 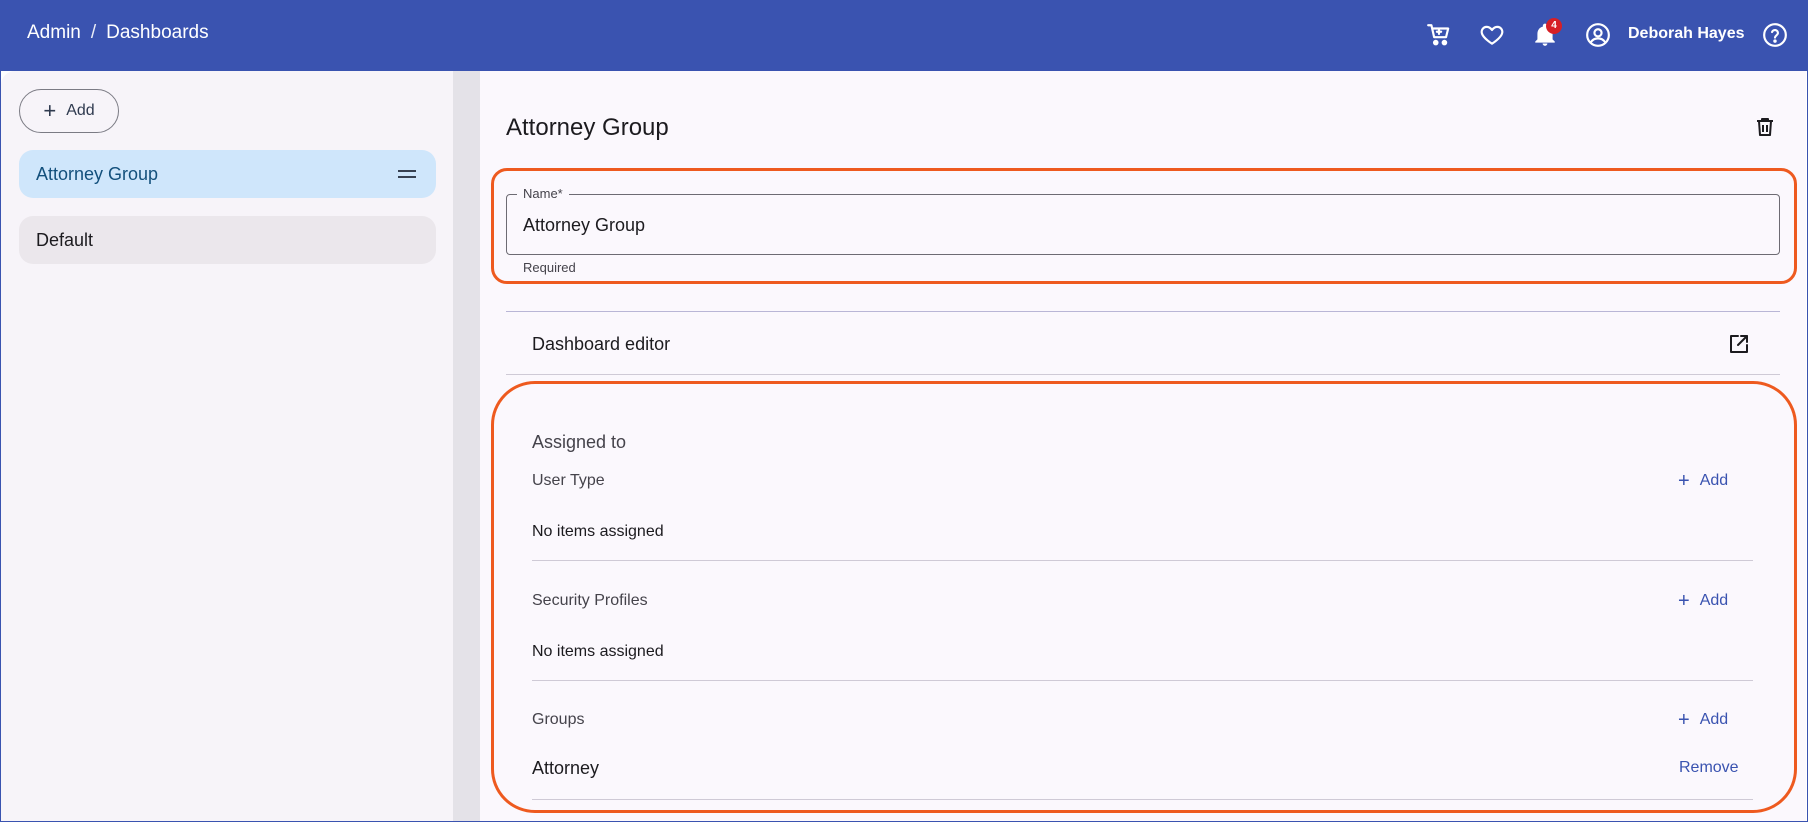 I want to click on help-icon, so click(x=1775, y=35).